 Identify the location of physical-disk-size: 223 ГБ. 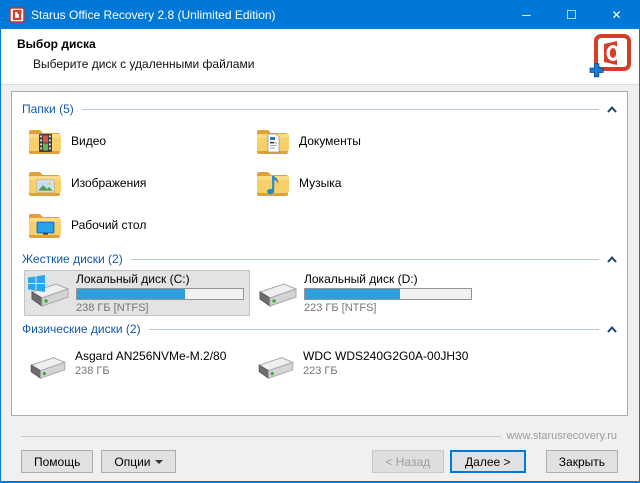
(320, 371).